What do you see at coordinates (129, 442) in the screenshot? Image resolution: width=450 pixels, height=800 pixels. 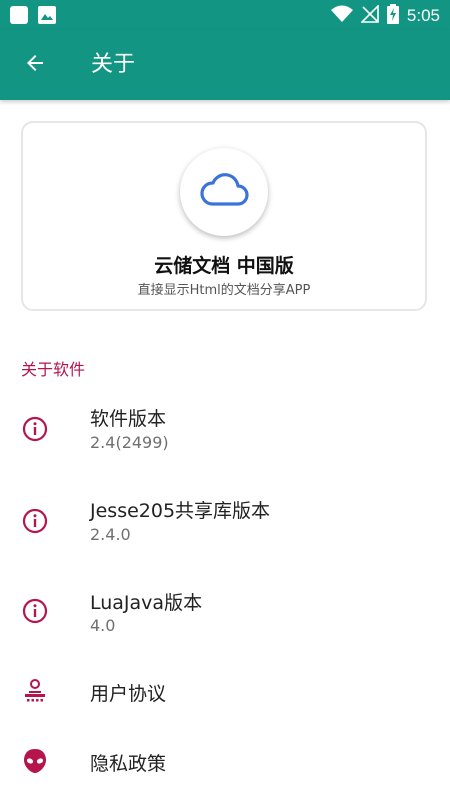 I see `item-subtitle: 2.4(2499)` at bounding box center [129, 442].